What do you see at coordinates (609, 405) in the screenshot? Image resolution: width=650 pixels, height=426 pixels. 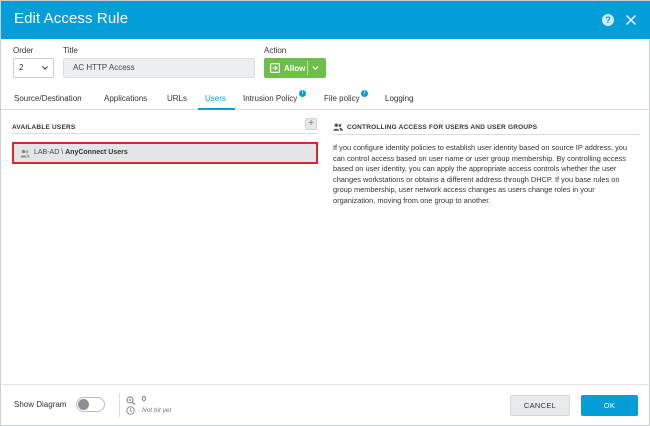 I see `ok-button: OK` at bounding box center [609, 405].